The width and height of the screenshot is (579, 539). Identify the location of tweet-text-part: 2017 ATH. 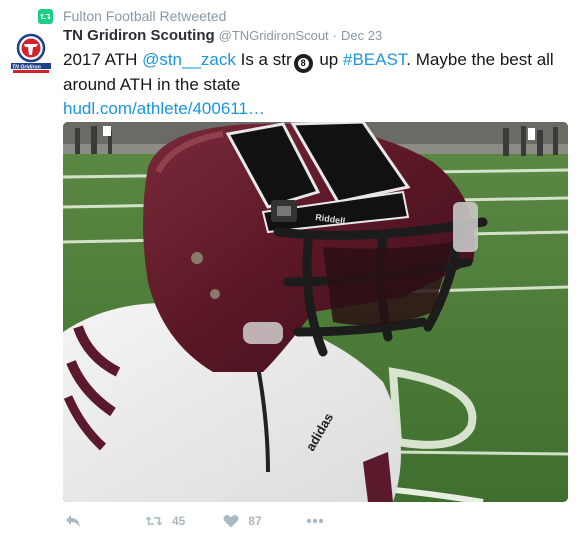
(103, 59).